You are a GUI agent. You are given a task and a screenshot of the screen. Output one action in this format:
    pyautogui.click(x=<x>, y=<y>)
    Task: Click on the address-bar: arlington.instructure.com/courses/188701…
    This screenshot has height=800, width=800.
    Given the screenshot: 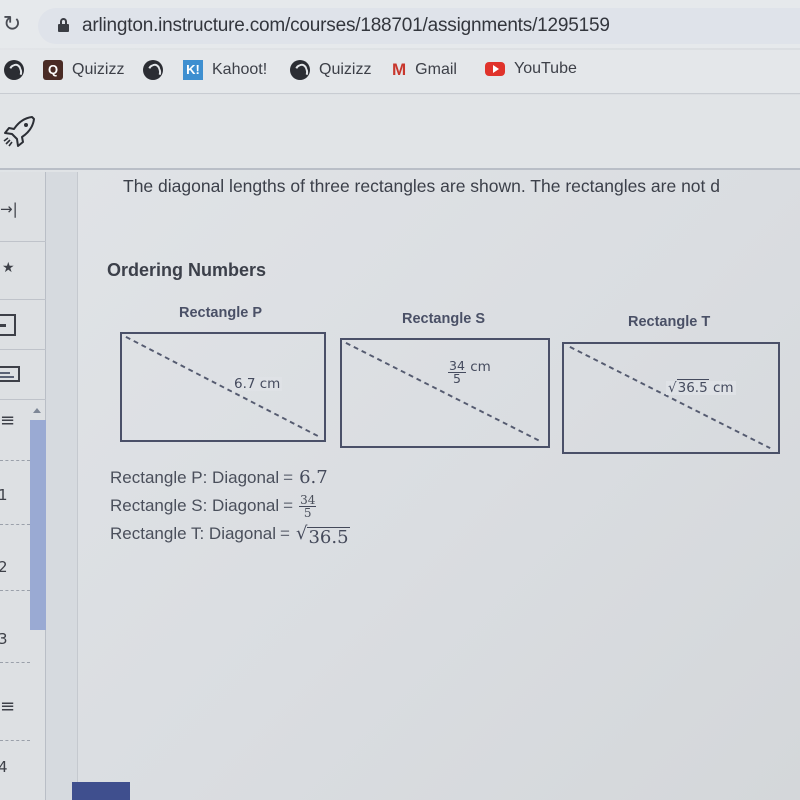 What is the action you would take?
    pyautogui.click(x=419, y=26)
    